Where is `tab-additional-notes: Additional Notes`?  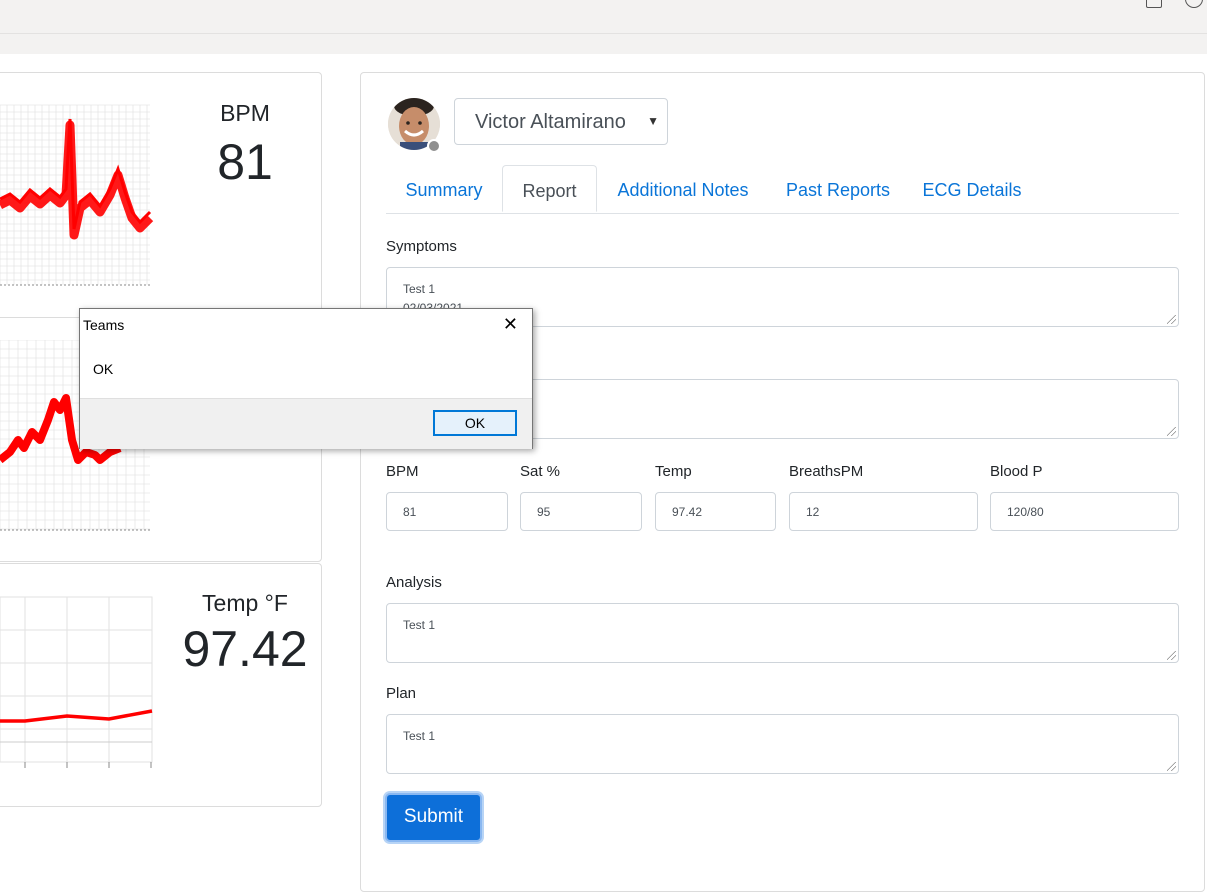
tab-additional-notes: Additional Notes is located at coordinates (683, 189).